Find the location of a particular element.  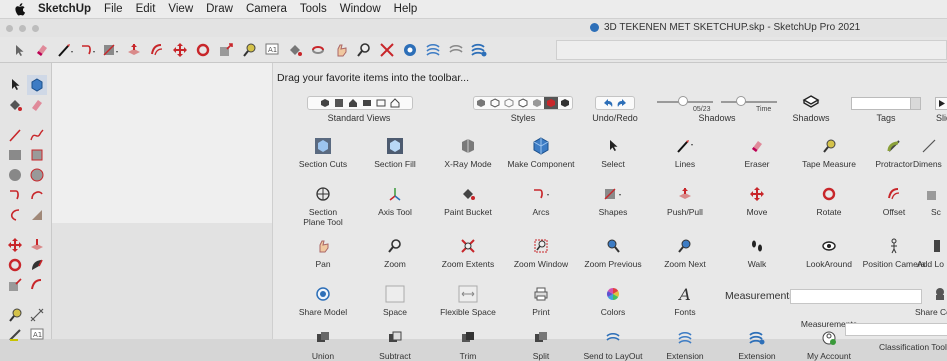

make-component-icon is located at coordinates (37, 85).